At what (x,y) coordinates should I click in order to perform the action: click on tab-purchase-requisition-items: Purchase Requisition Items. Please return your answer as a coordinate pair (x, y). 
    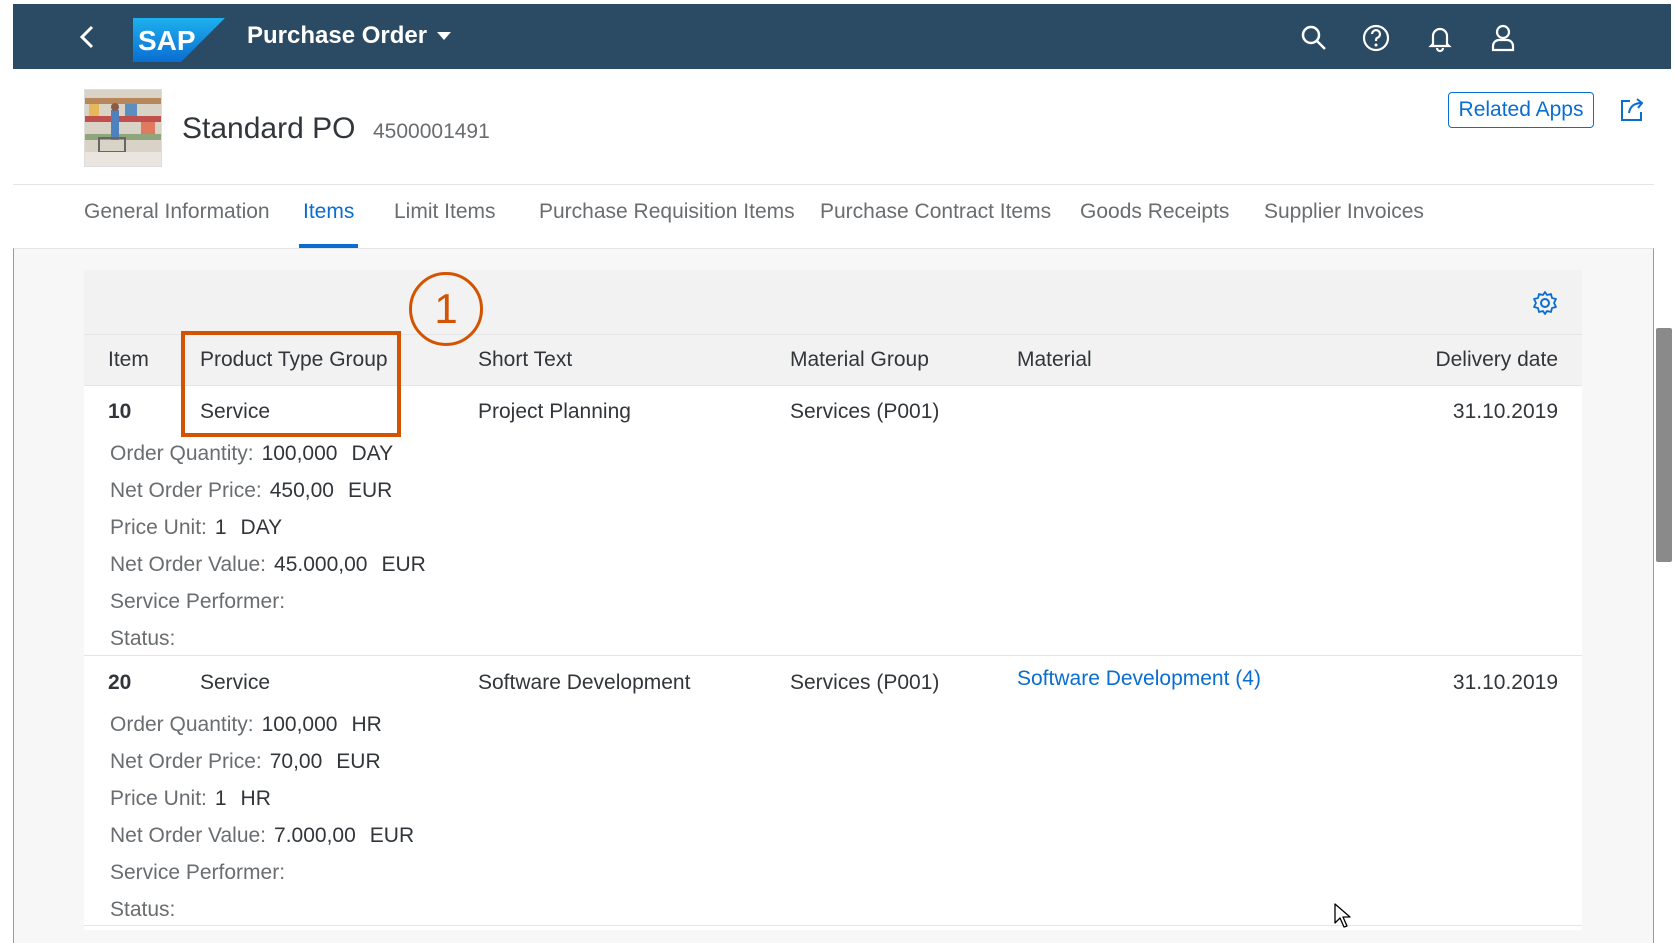
    Looking at the image, I should click on (667, 224).